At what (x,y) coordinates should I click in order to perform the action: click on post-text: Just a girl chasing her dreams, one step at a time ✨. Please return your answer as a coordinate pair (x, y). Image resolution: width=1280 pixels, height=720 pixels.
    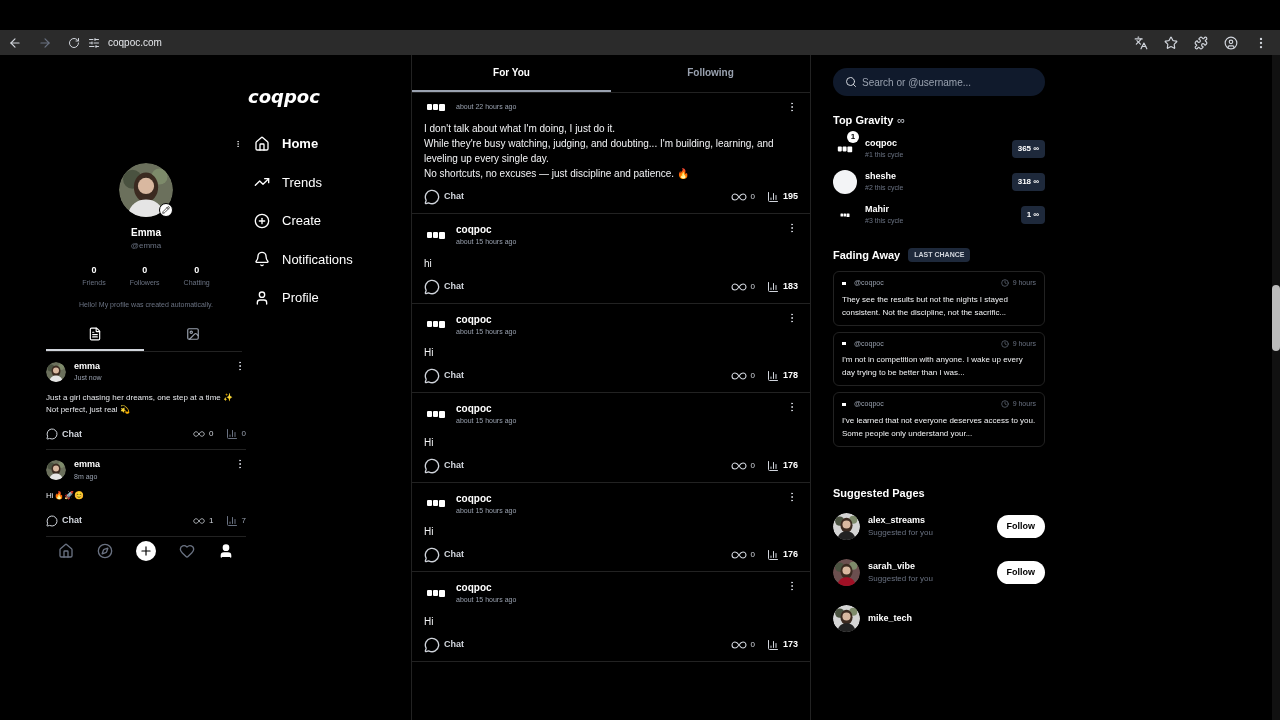
    Looking at the image, I should click on (140, 397).